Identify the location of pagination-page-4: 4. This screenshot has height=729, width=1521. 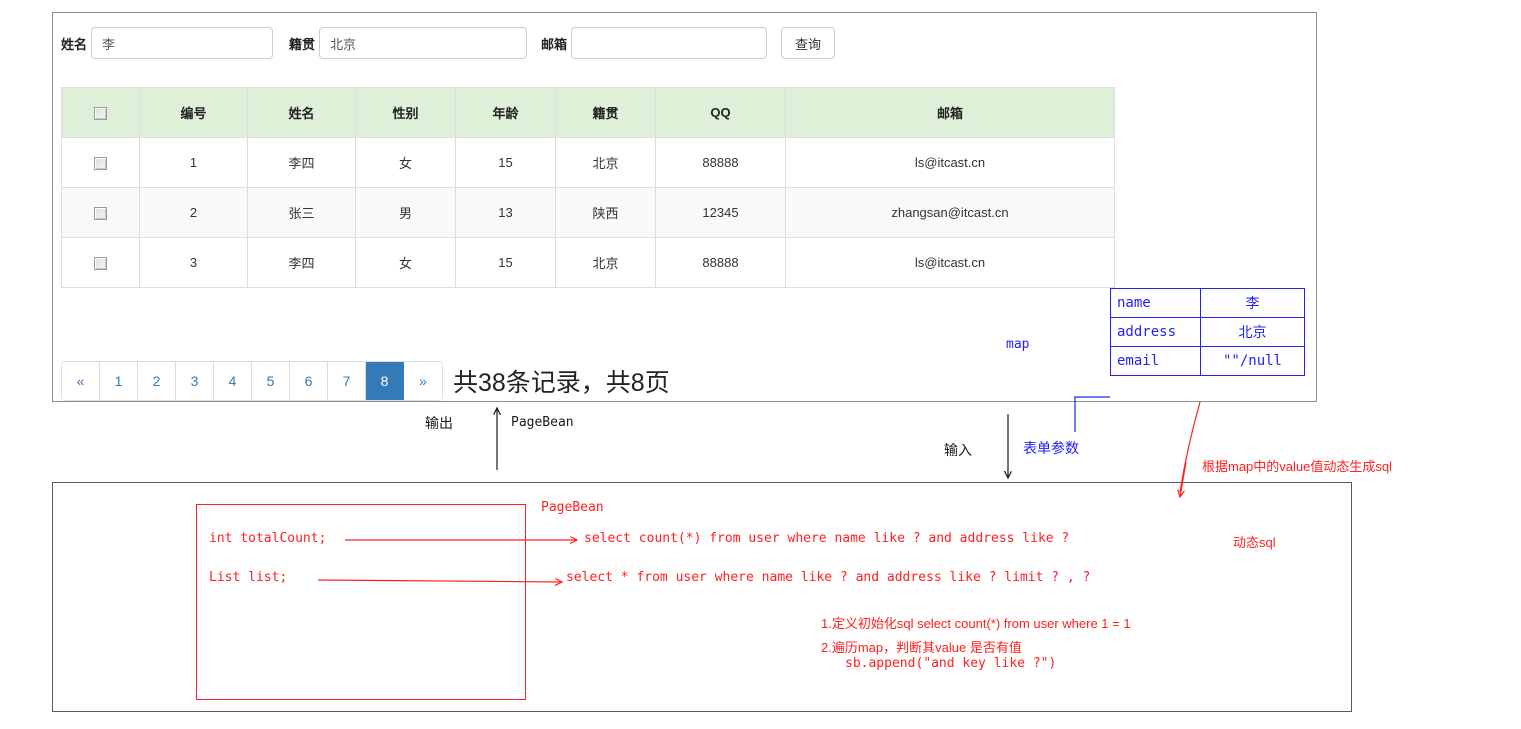
(233, 381).